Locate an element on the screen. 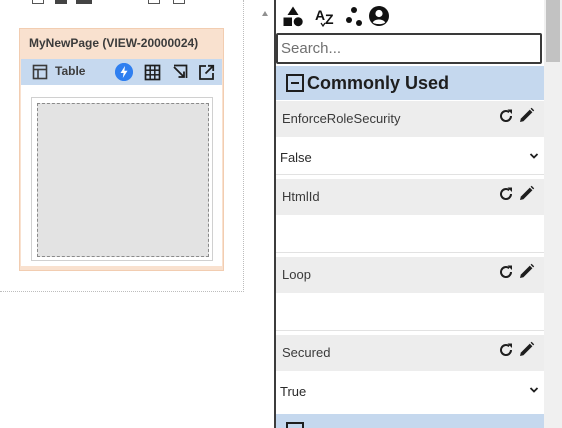  page-title: MyNewPage (VIEW-20000024) is located at coordinates (114, 43).